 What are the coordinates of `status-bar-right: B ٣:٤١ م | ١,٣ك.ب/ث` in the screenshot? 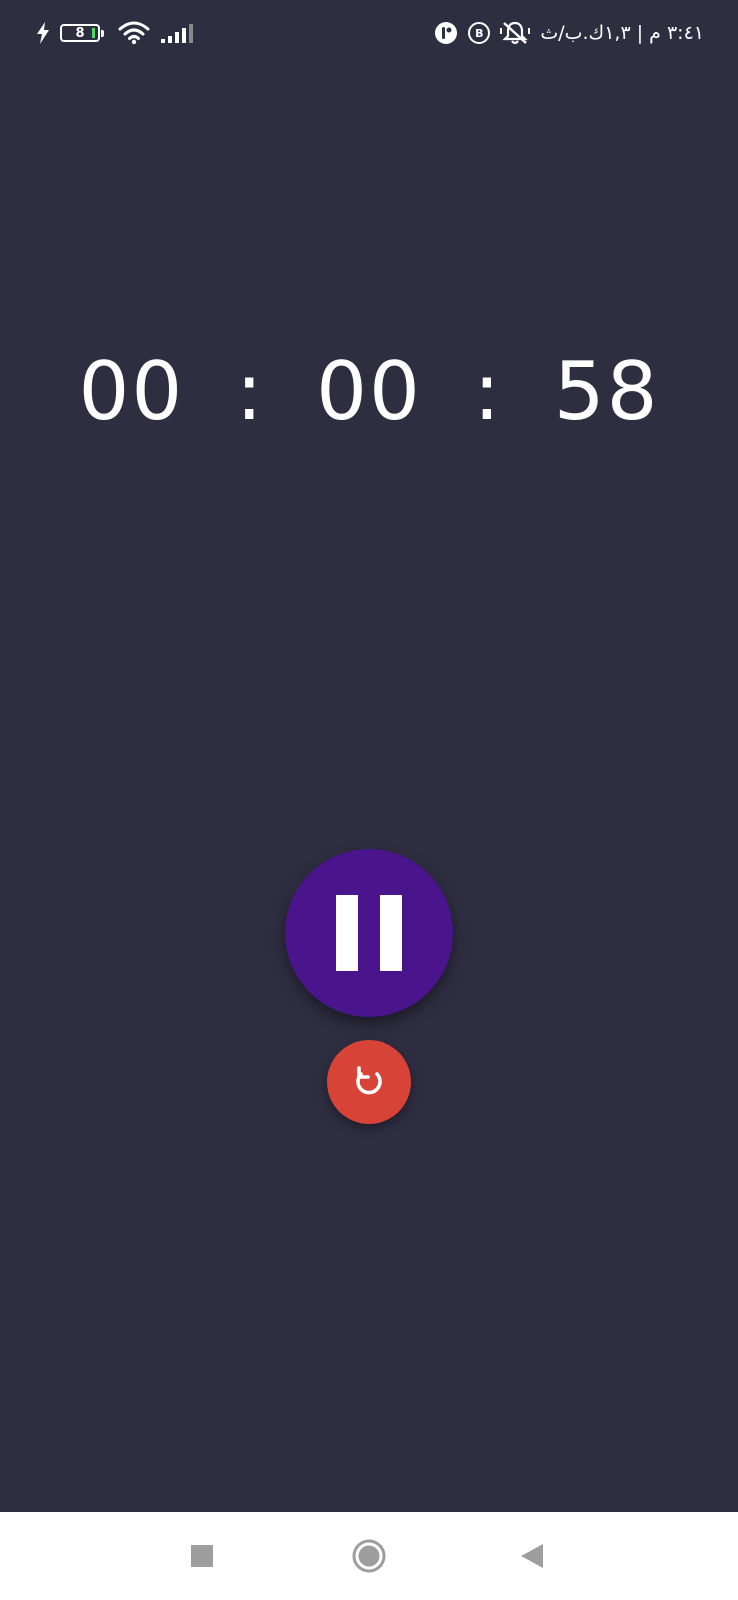 It's located at (569, 33).